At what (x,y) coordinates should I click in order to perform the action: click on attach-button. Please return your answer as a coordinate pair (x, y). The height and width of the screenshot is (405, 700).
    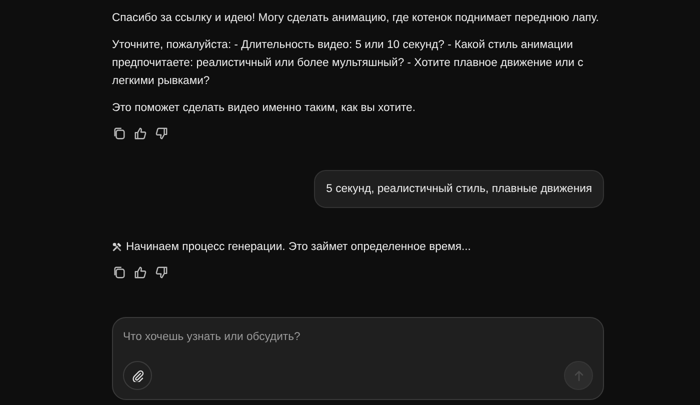
    Looking at the image, I should click on (137, 375).